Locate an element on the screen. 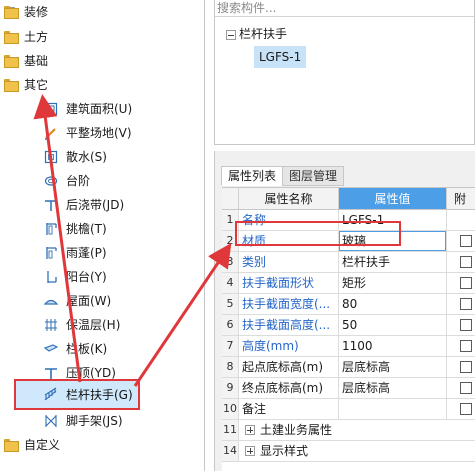 The image size is (475, 471). tree-item-insulation: 保温层(H) is located at coordinates (102, 325).